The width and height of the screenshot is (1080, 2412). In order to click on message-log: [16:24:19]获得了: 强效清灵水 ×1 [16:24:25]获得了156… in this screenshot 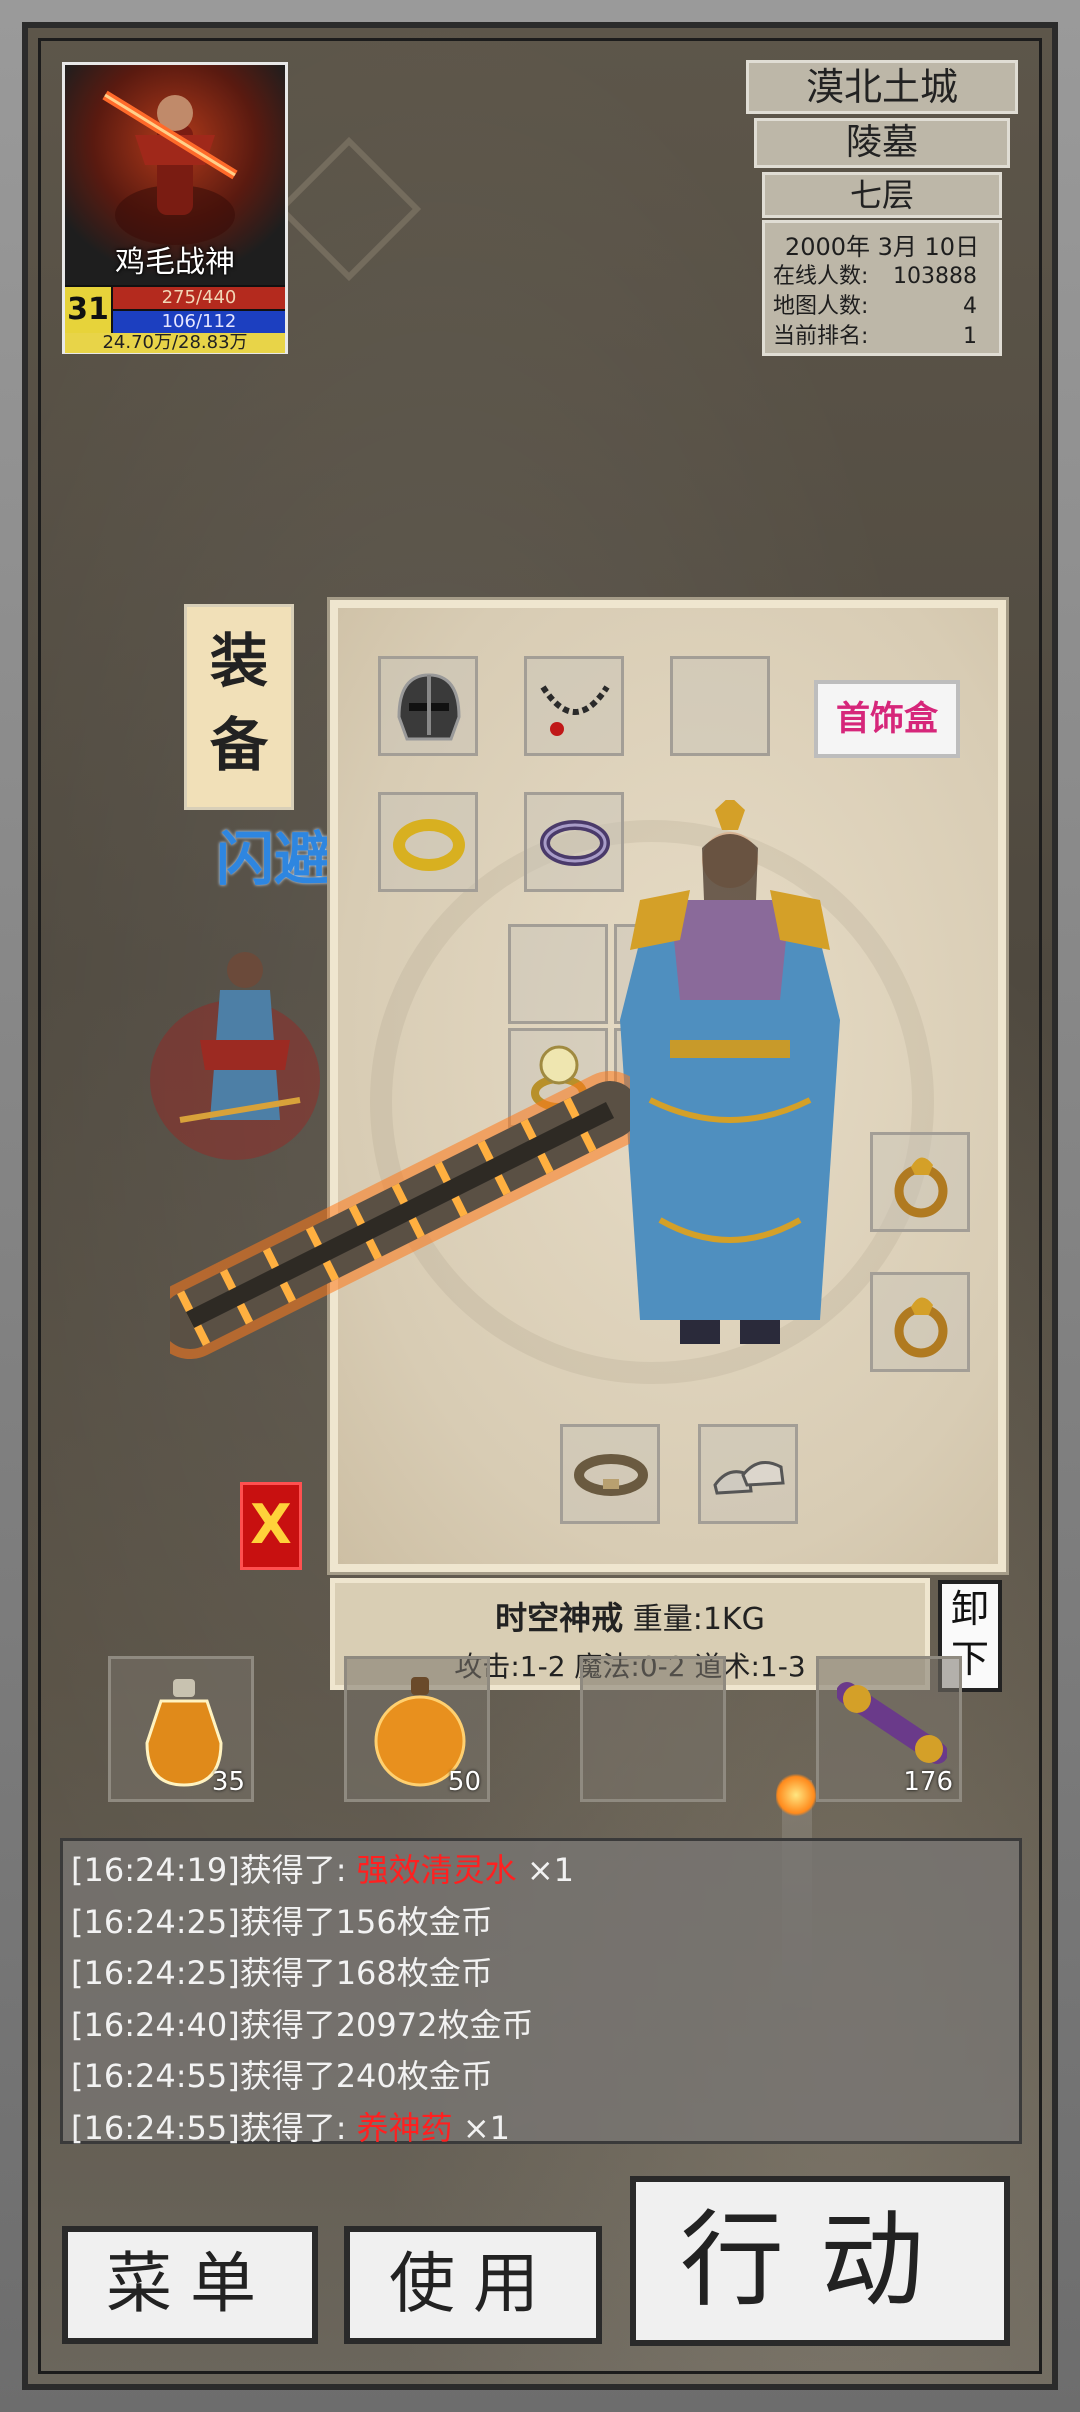, I will do `click(541, 1992)`.